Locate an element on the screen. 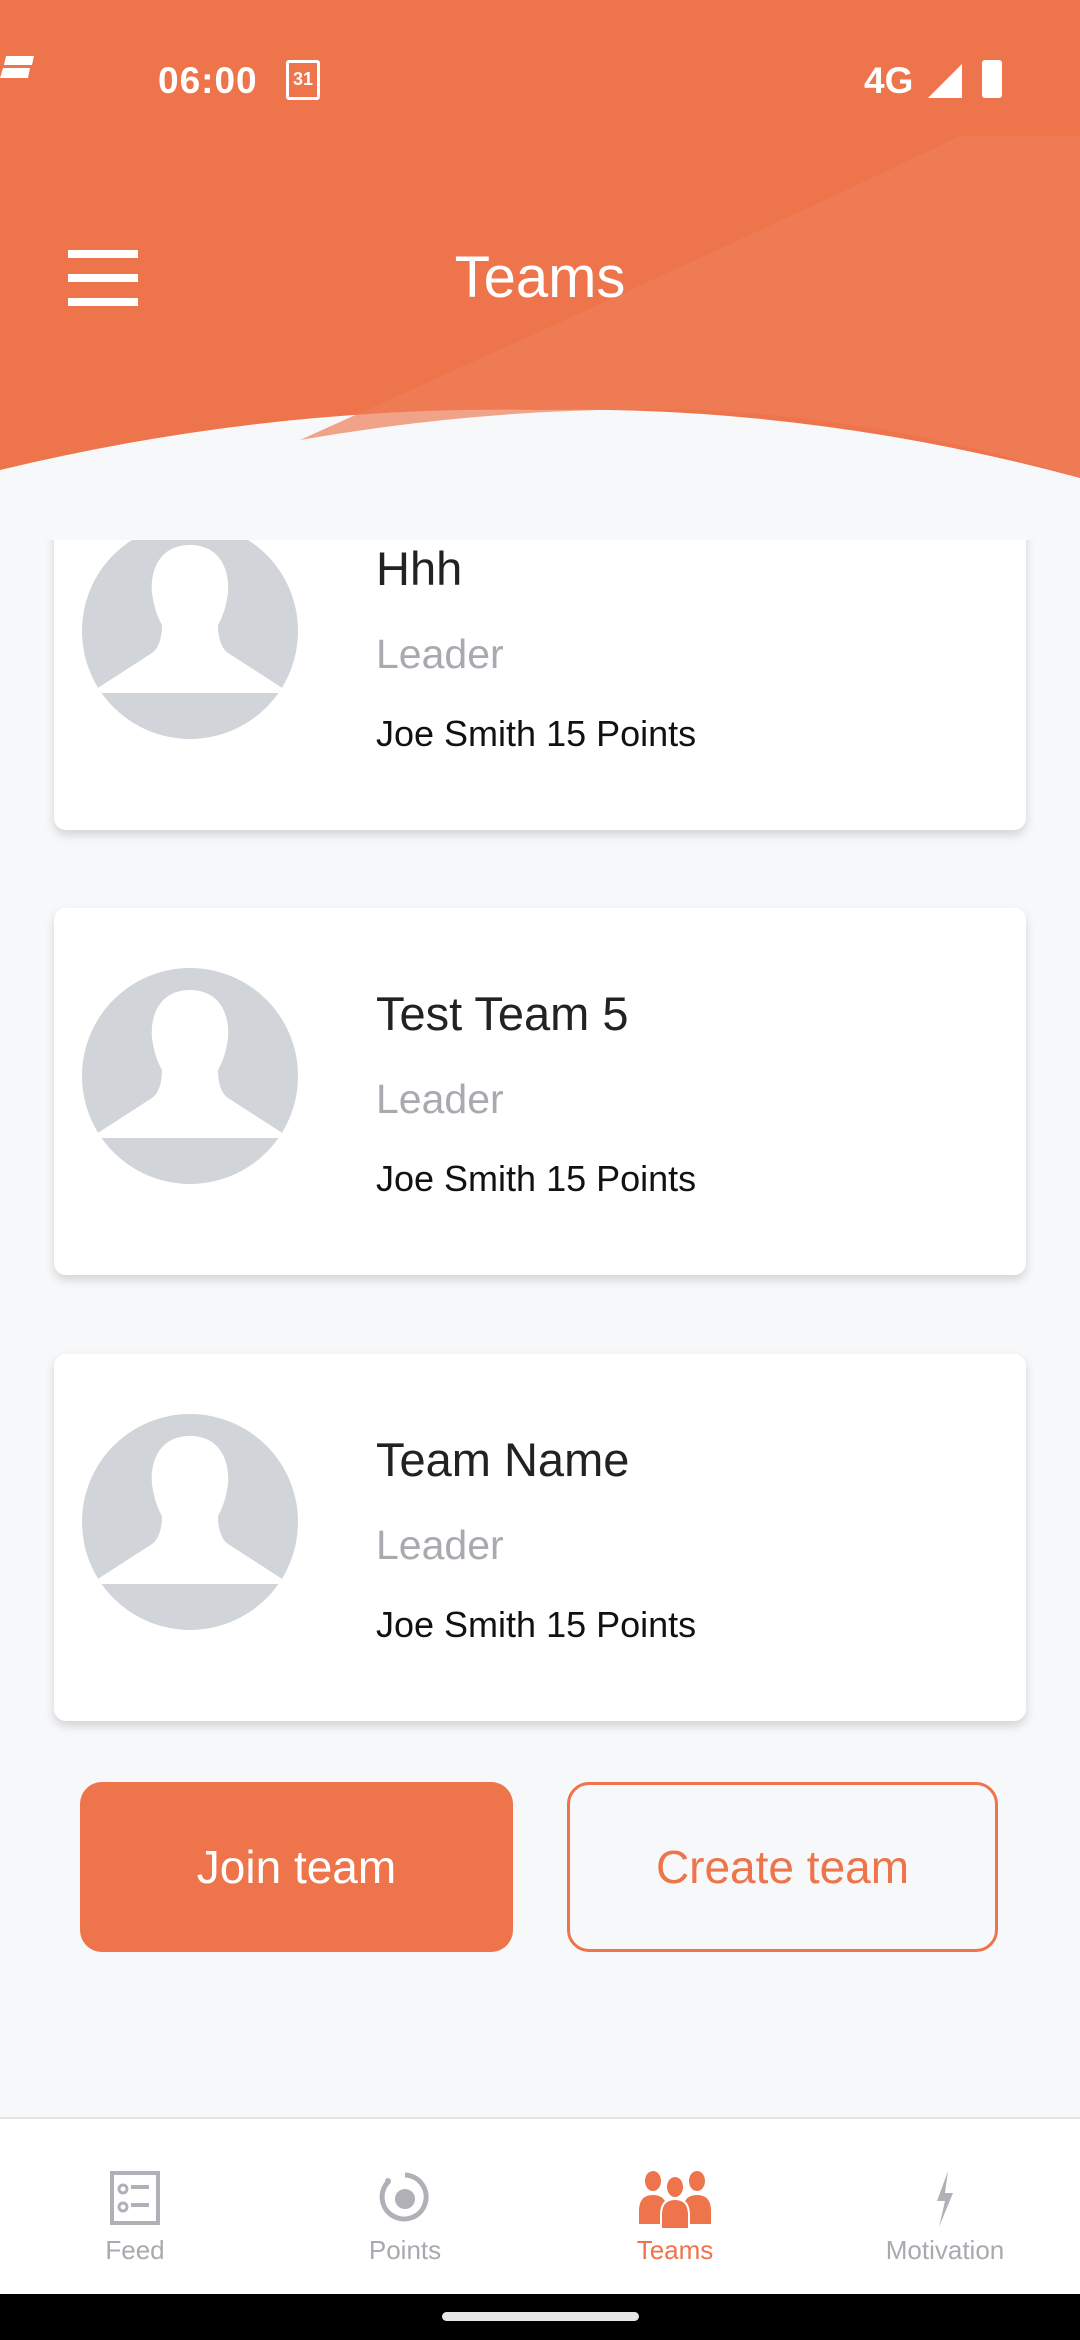 This screenshot has height=2340, width=1080. nav-label: Feed is located at coordinates (135, 2250).